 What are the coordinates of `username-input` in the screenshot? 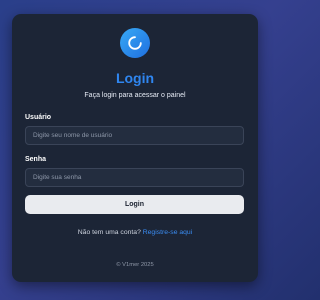 It's located at (134, 135).